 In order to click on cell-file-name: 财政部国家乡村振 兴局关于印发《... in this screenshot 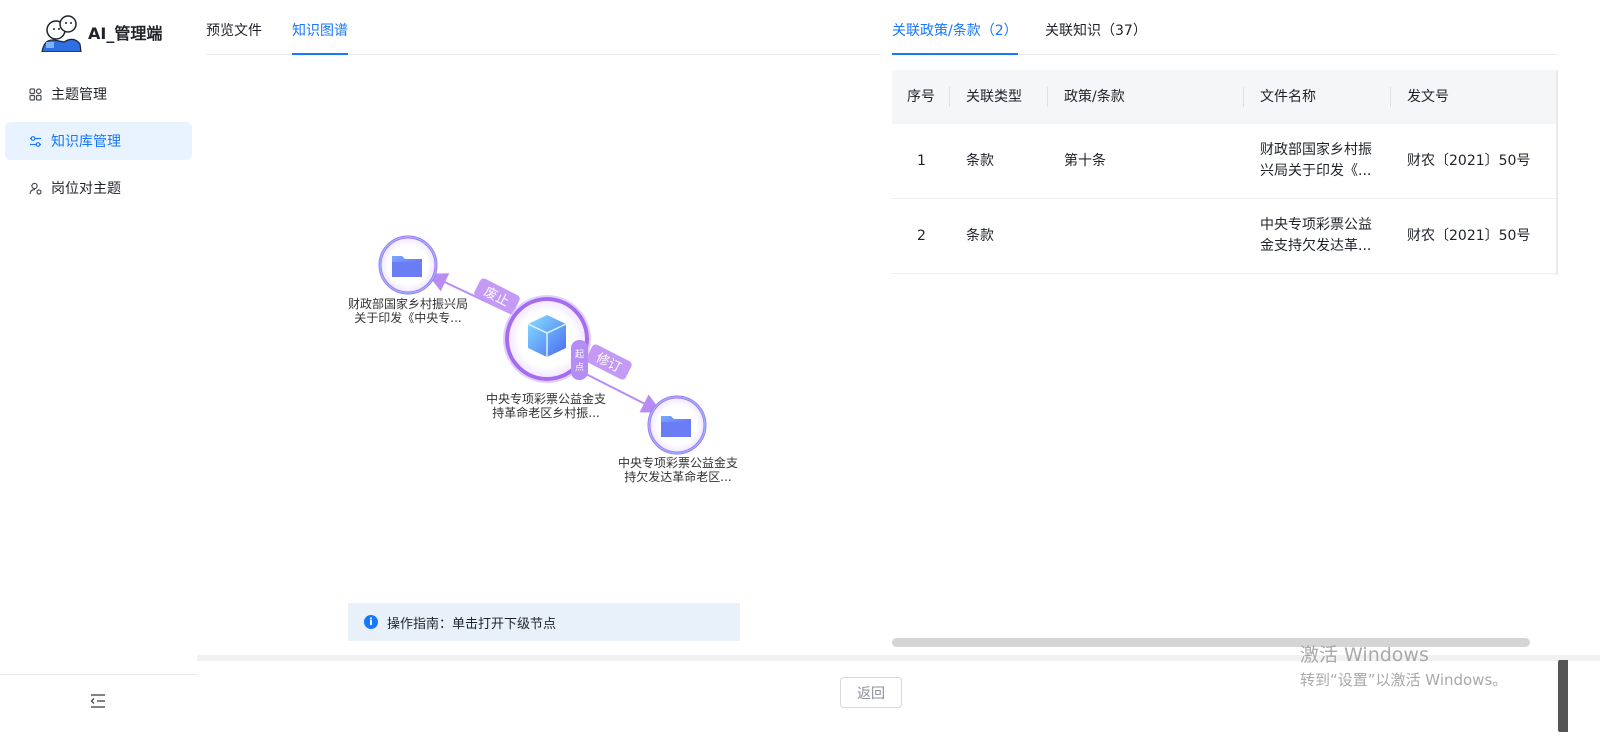, I will do `click(1319, 161)`.